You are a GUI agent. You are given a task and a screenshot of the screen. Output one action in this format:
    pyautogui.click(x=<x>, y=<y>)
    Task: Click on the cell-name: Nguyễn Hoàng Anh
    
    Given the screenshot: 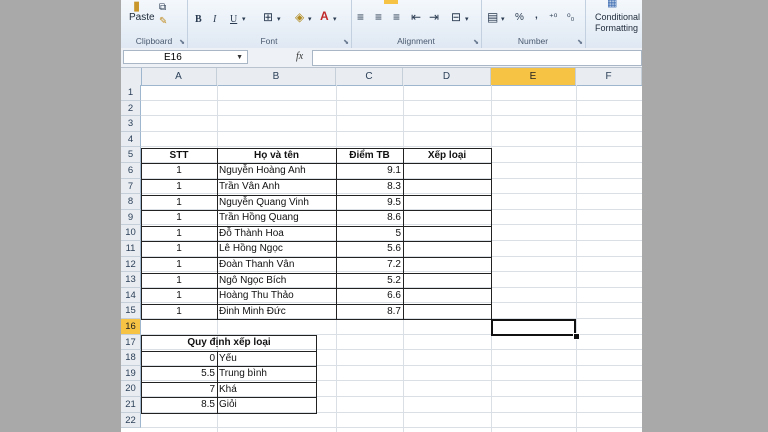 What is the action you would take?
    pyautogui.click(x=276, y=171)
    